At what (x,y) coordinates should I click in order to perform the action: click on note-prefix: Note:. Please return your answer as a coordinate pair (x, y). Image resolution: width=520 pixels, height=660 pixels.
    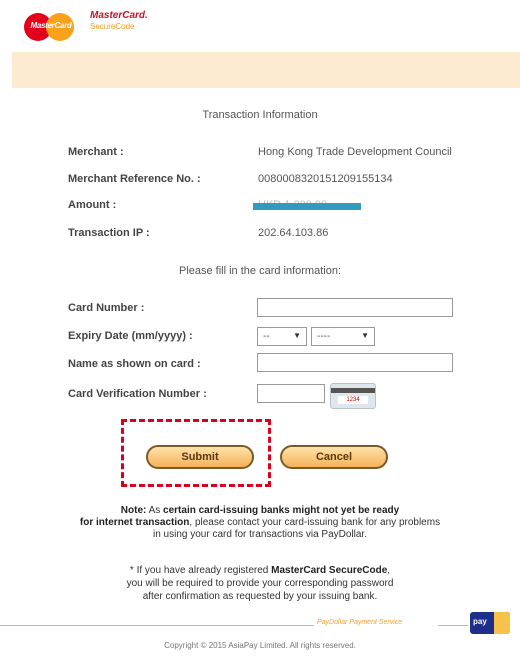
    Looking at the image, I should click on (133, 510).